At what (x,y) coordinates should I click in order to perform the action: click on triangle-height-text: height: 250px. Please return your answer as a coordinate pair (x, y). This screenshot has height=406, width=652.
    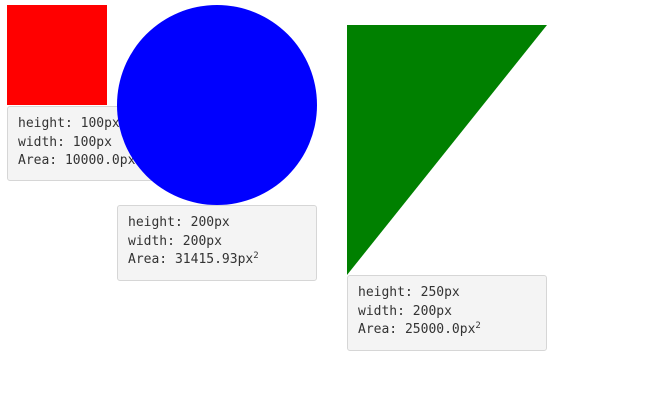
    Looking at the image, I should click on (409, 292).